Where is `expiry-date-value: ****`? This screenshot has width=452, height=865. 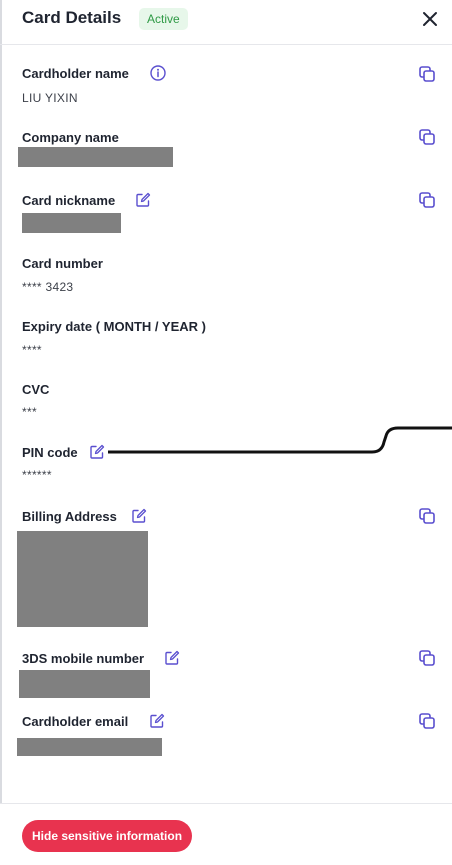 expiry-date-value: **** is located at coordinates (32, 350).